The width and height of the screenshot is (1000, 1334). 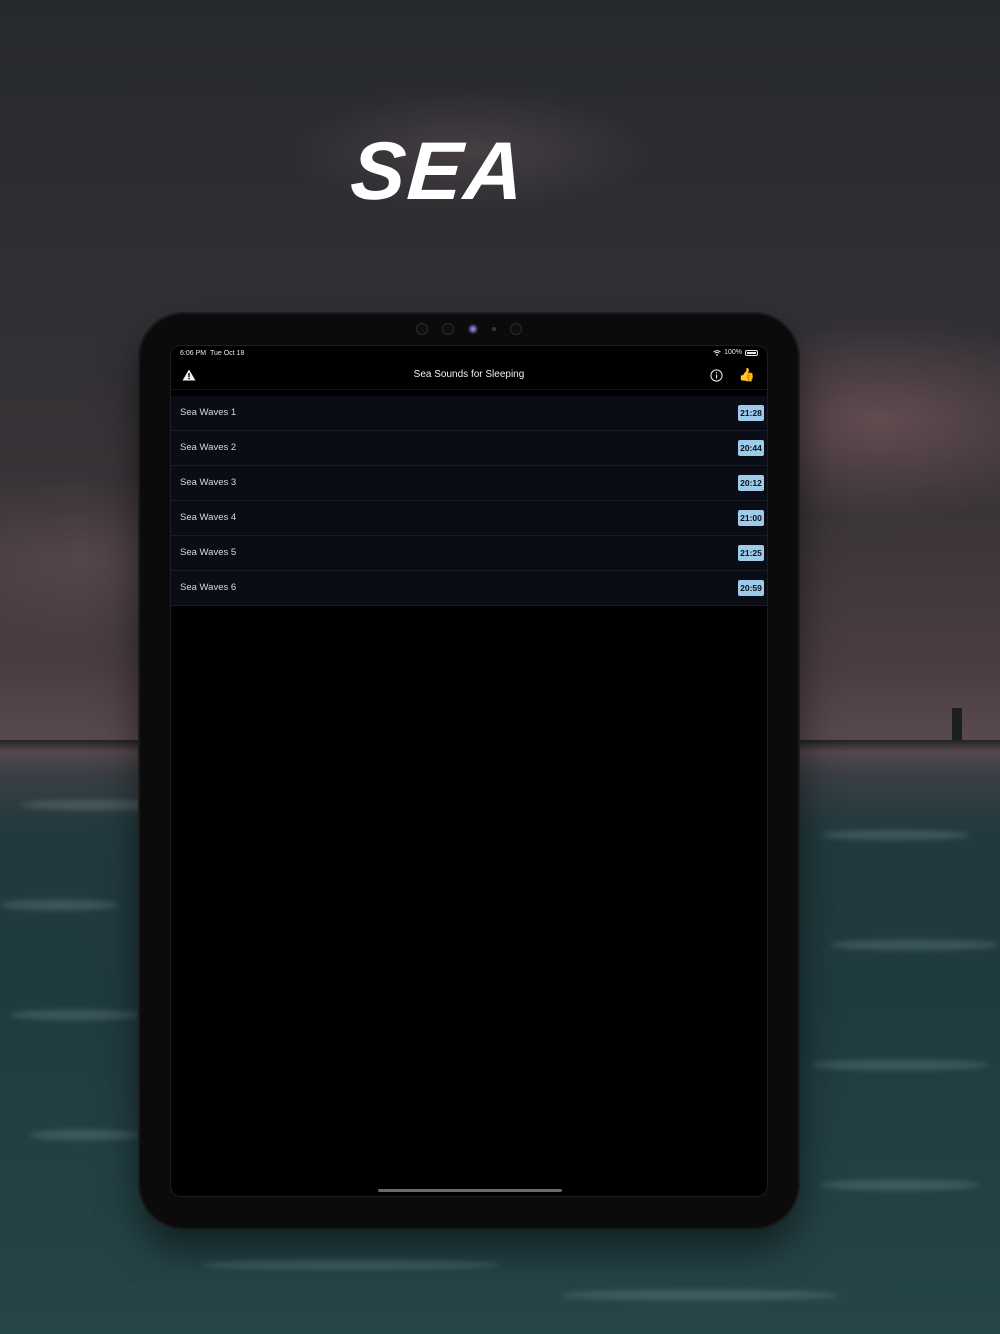 I want to click on list-item: Sea Waves 1 21:28, so click(x=469, y=413).